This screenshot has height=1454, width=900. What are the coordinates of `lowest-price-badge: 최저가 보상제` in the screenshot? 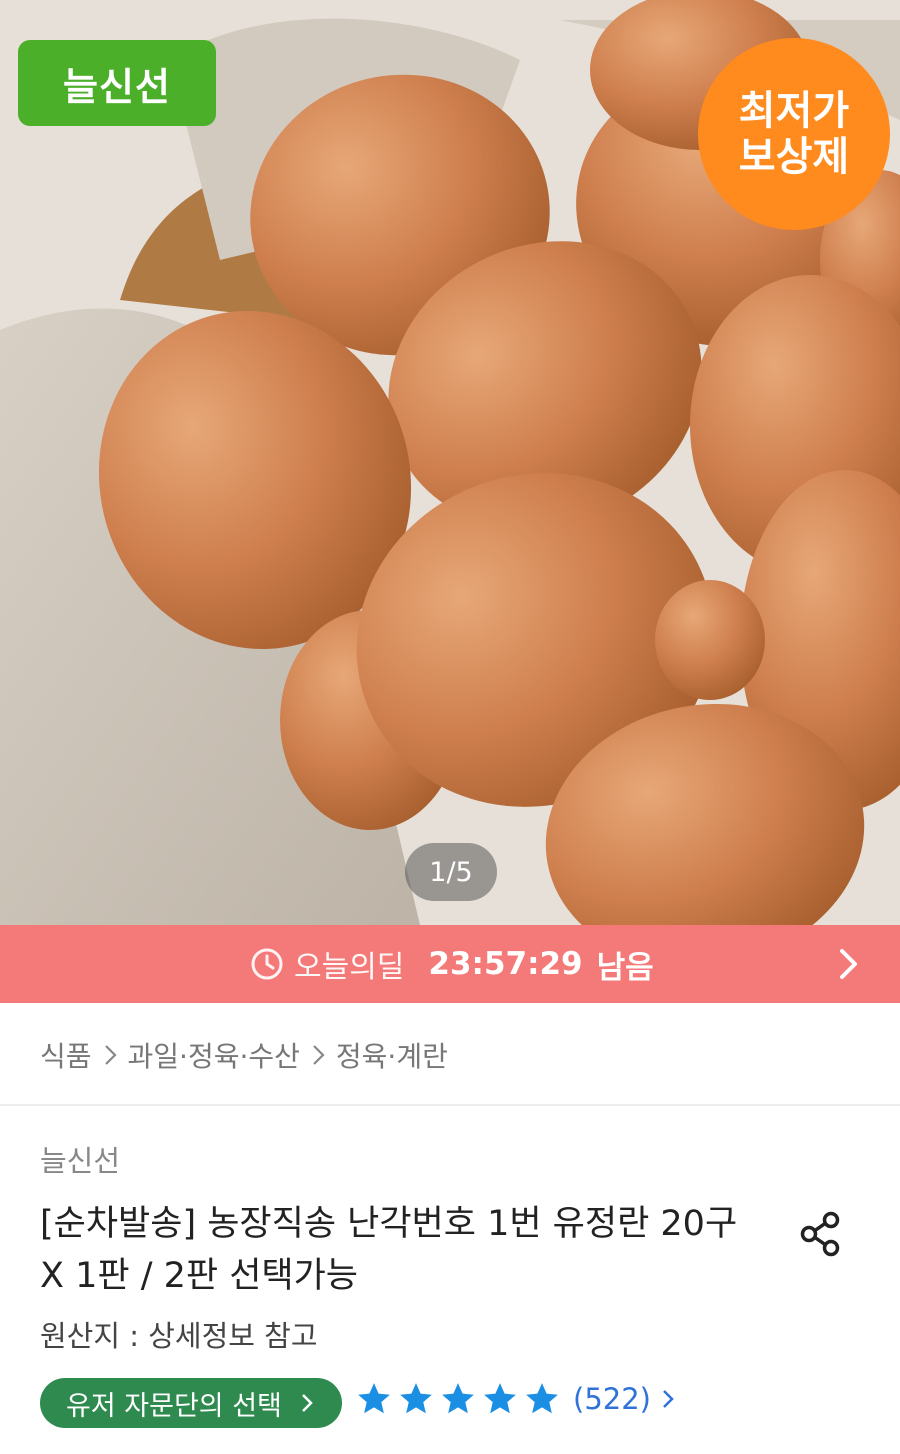 It's located at (794, 134).